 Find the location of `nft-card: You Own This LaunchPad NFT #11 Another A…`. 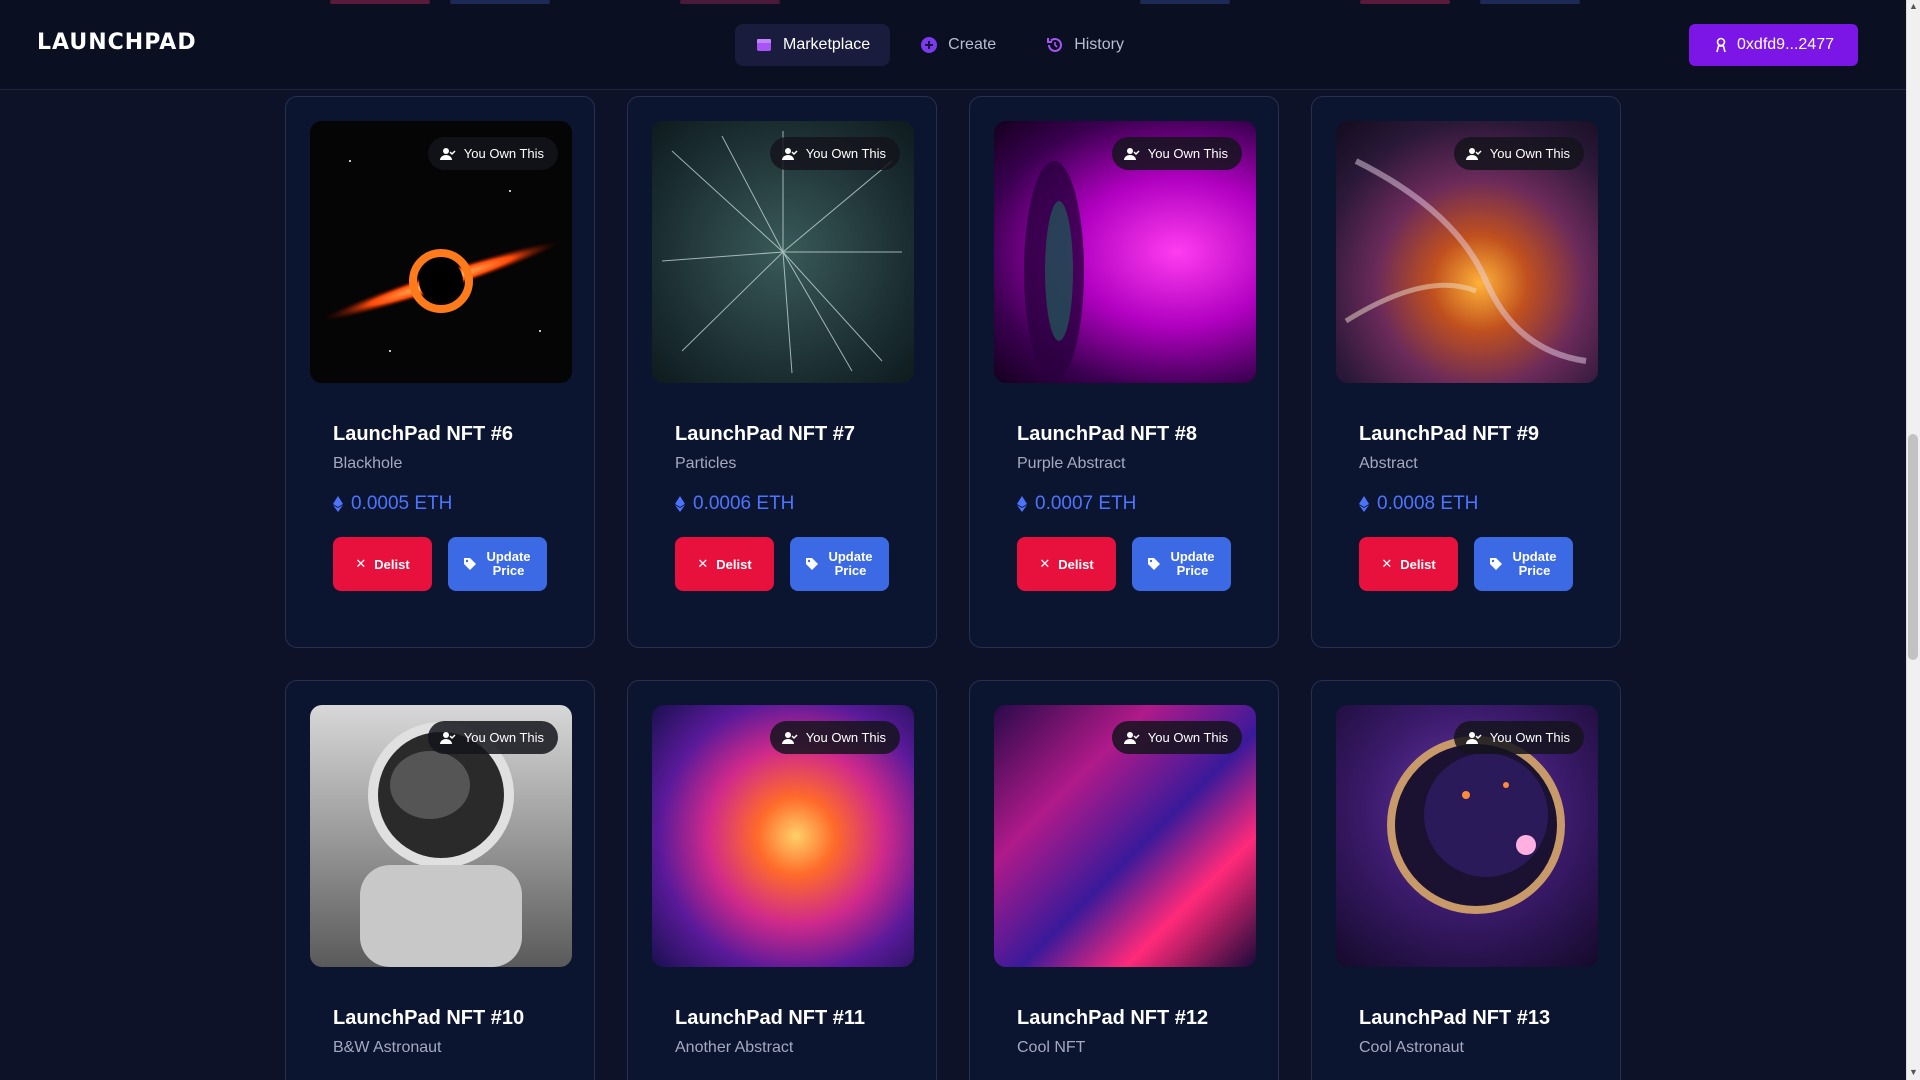

nft-card: You Own This LaunchPad NFT #11 Another A… is located at coordinates (782, 880).